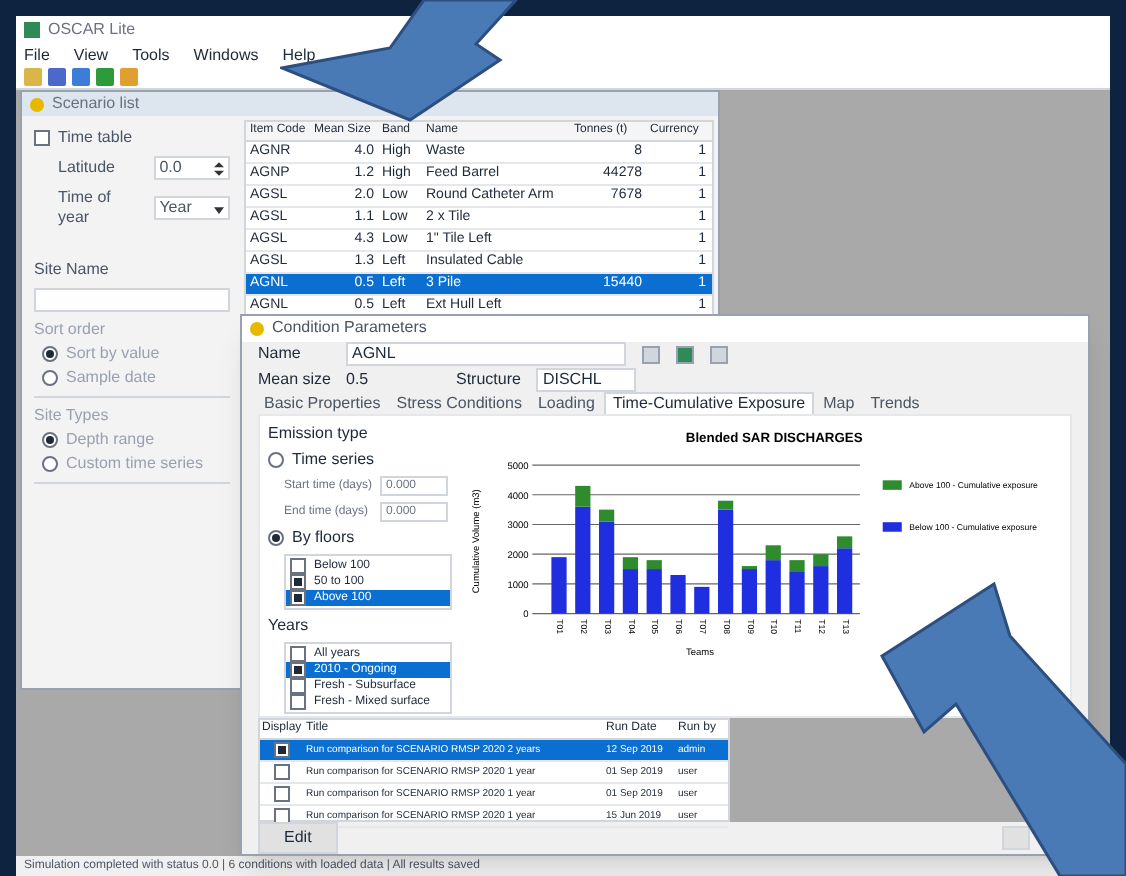  I want to click on tab: Loading, so click(566, 404).